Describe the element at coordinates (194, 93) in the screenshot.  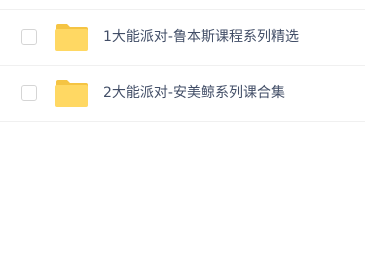
I see `file-name: 2大能派对-安美鲸系列课合集` at that location.